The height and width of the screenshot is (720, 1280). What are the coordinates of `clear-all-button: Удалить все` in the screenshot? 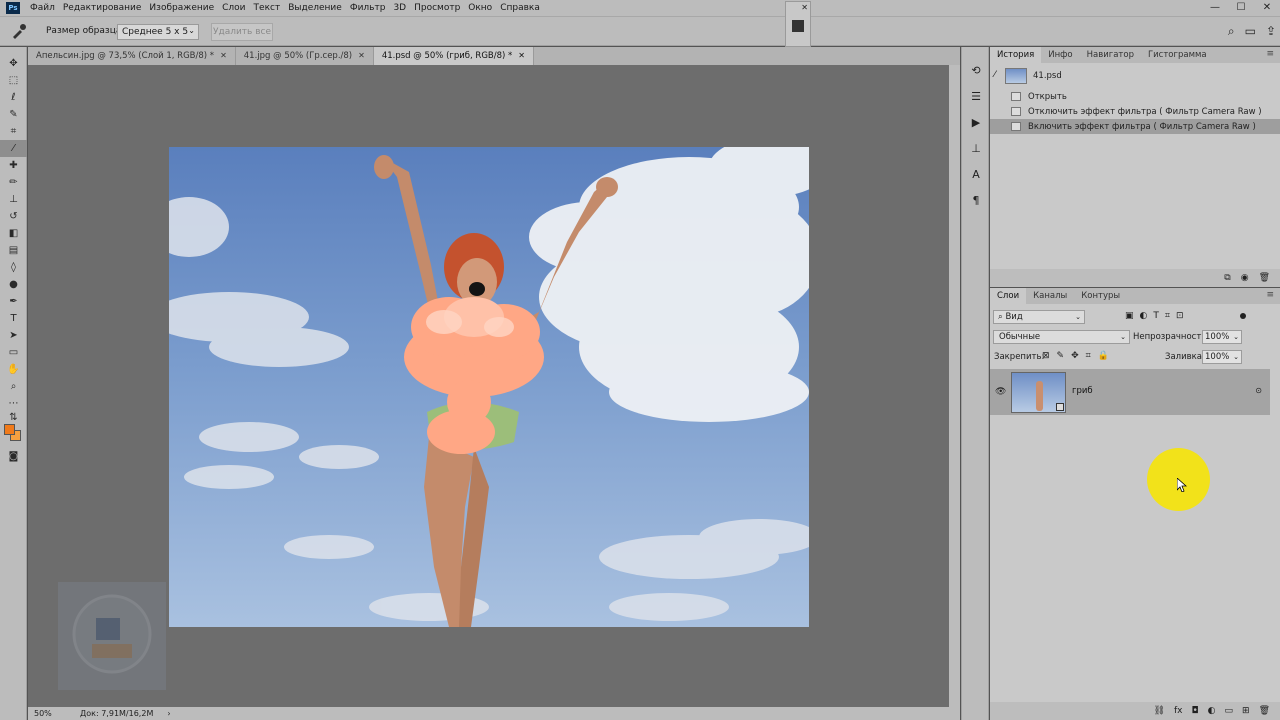 It's located at (242, 32).